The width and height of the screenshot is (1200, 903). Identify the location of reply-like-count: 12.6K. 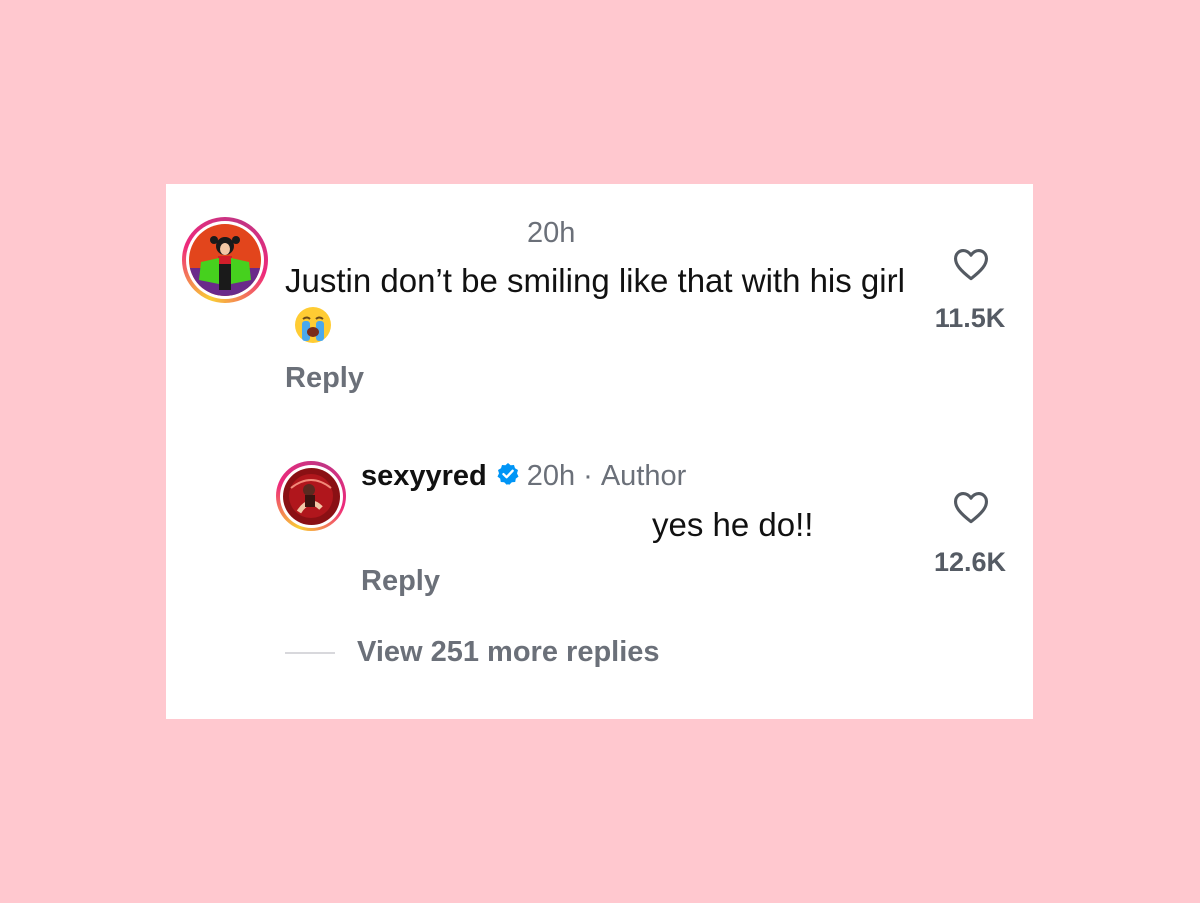
(970, 562).